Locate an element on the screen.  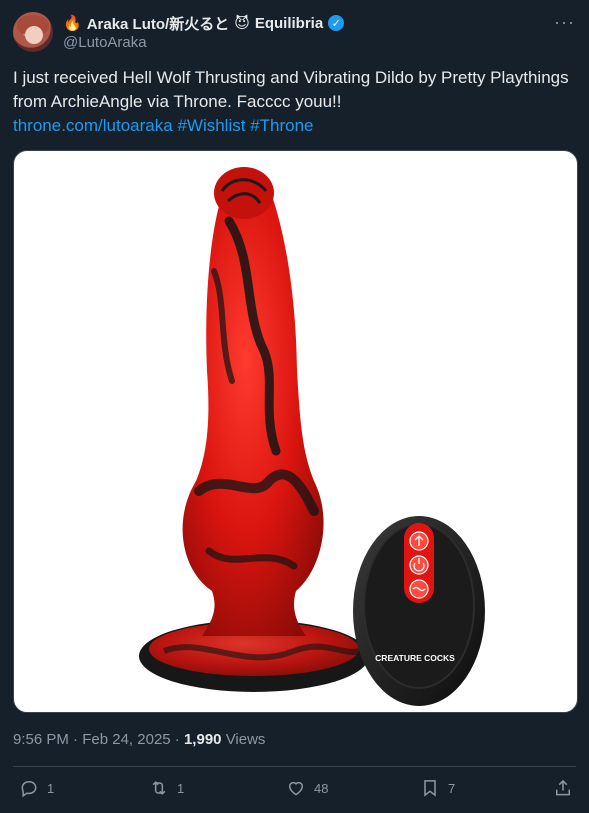
display-name-suffix: Equilibria is located at coordinates (289, 23).